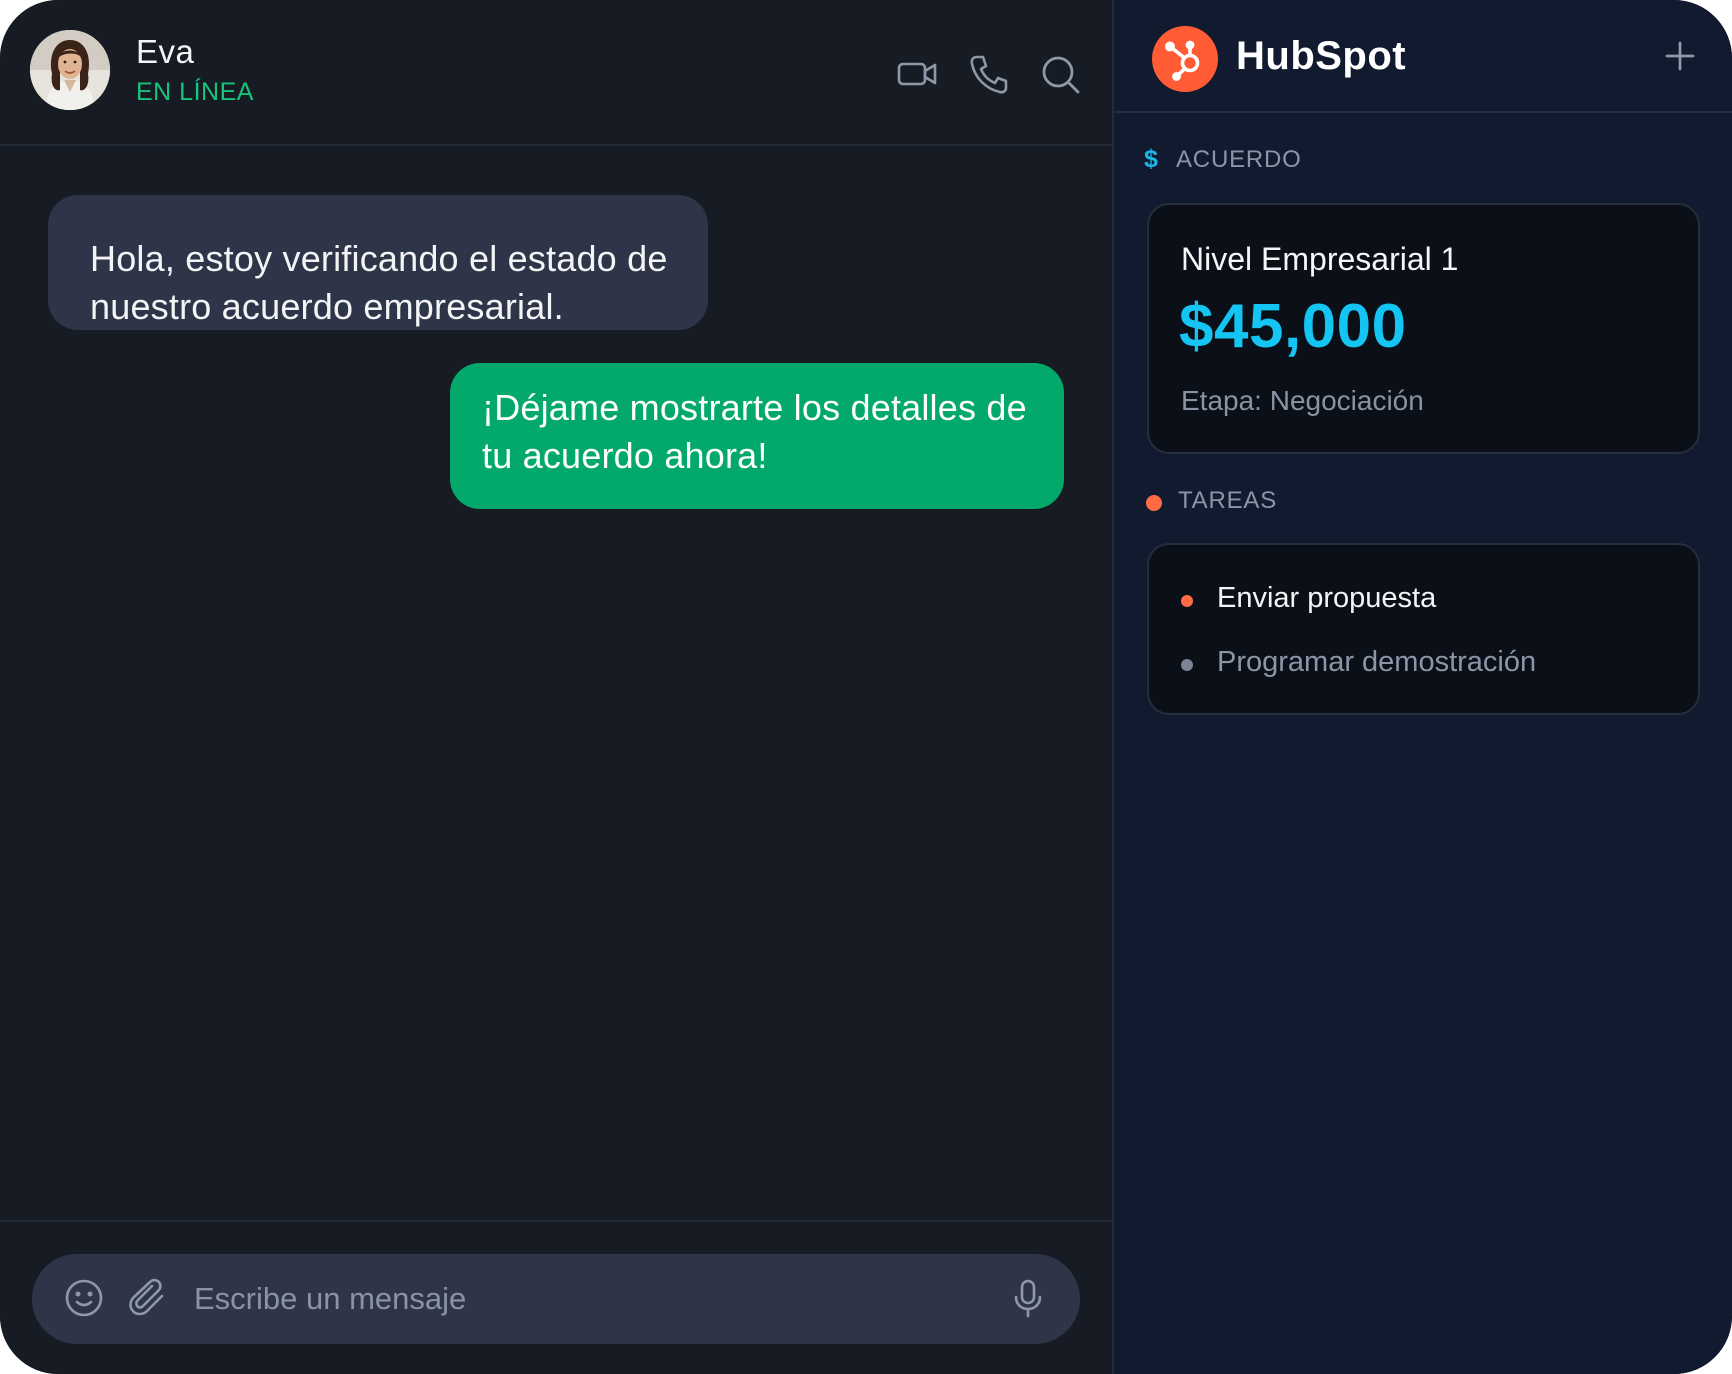 Image resolution: width=1732 pixels, height=1374 pixels. Describe the element at coordinates (592, 1299) in the screenshot. I see `message-input` at that location.